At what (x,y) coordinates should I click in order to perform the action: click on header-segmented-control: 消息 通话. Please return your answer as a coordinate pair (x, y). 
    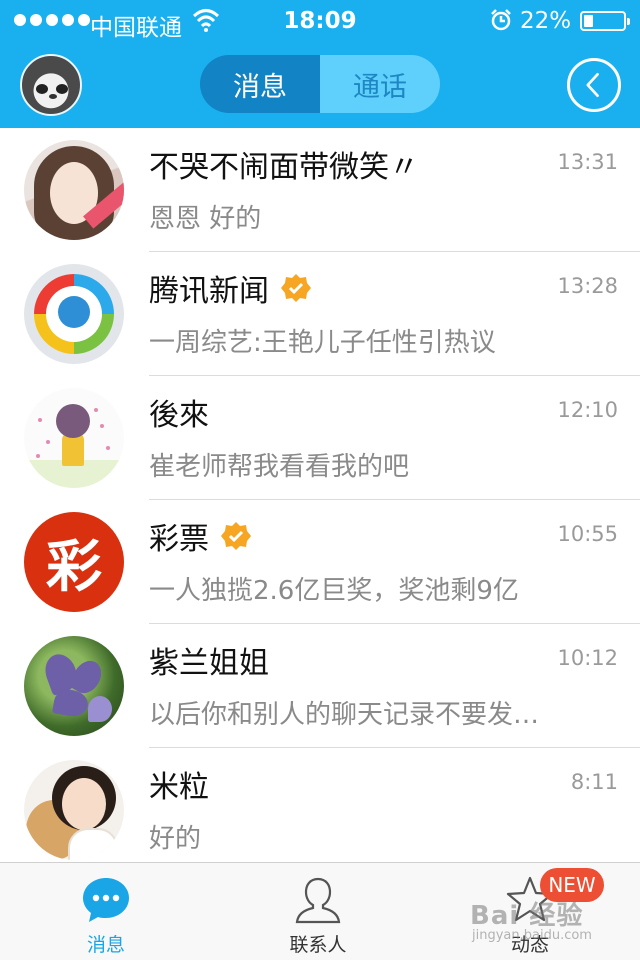
    Looking at the image, I should click on (320, 84).